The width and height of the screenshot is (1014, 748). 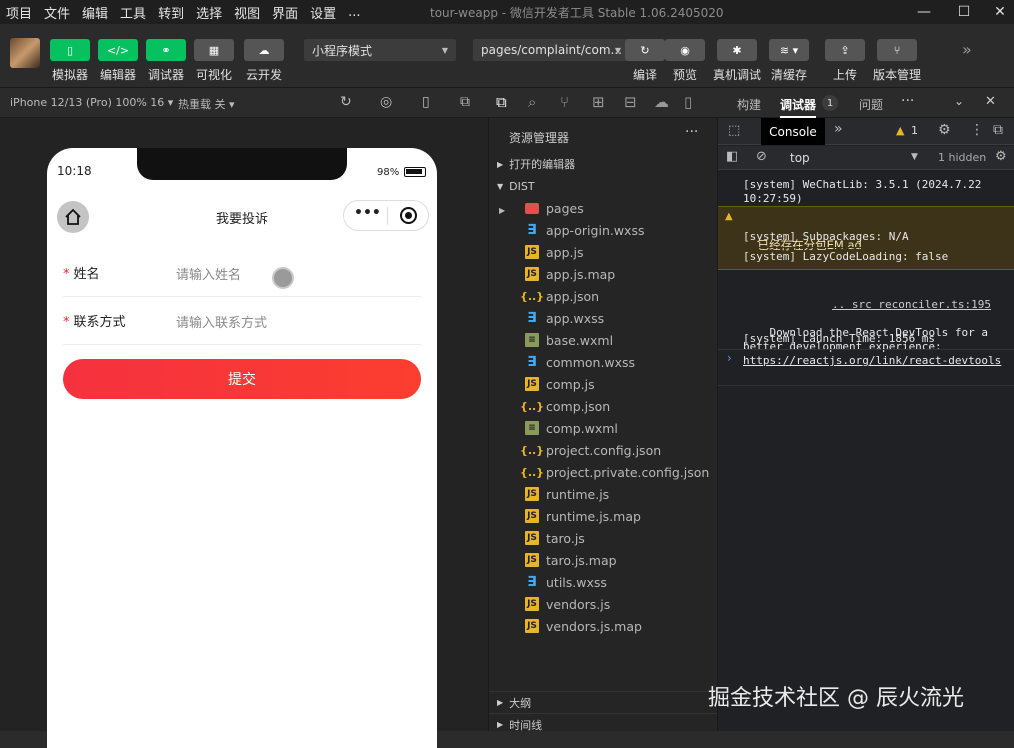 I want to click on react-devtools-link: https://reactjs.org/link/react-devtools, so click(x=872, y=360).